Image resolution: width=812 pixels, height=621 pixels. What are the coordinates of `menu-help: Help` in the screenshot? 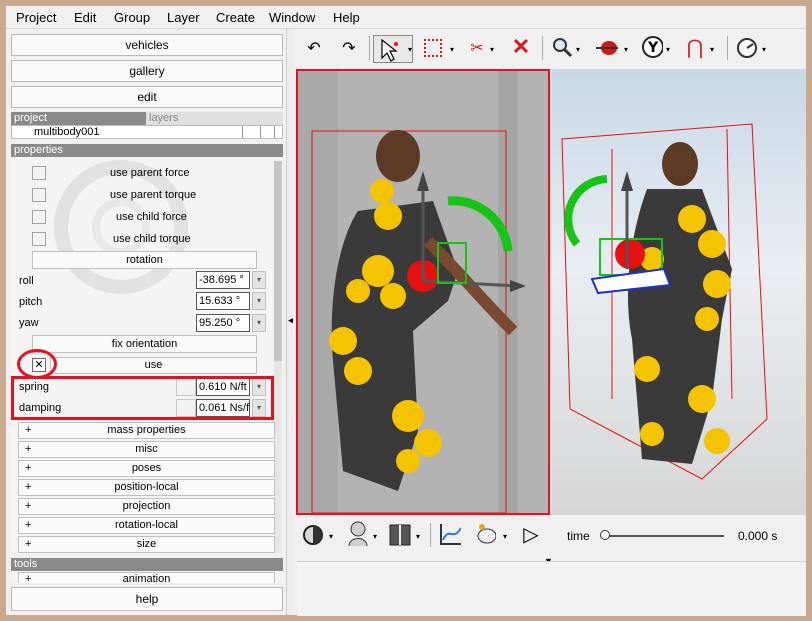 It's located at (346, 17).